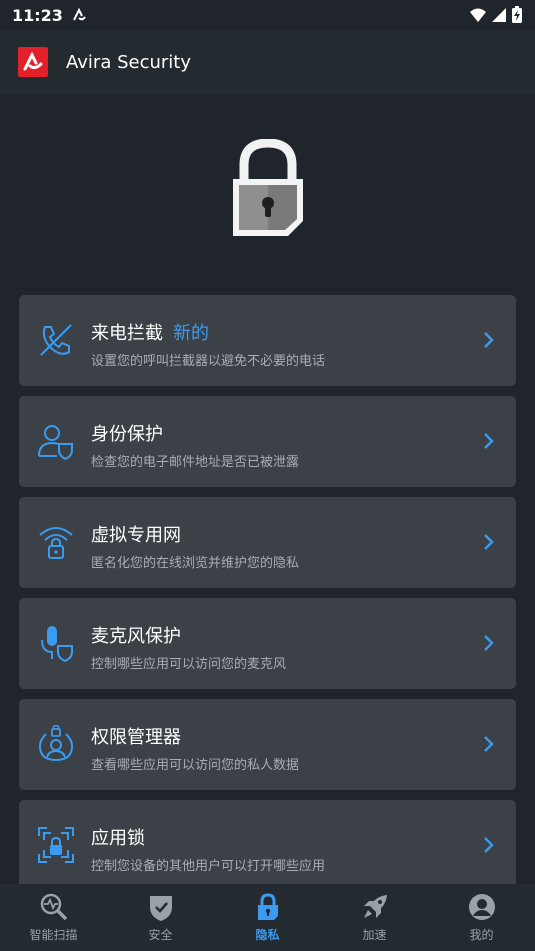  What do you see at coordinates (160, 908) in the screenshot?
I see `security-shield-icon` at bounding box center [160, 908].